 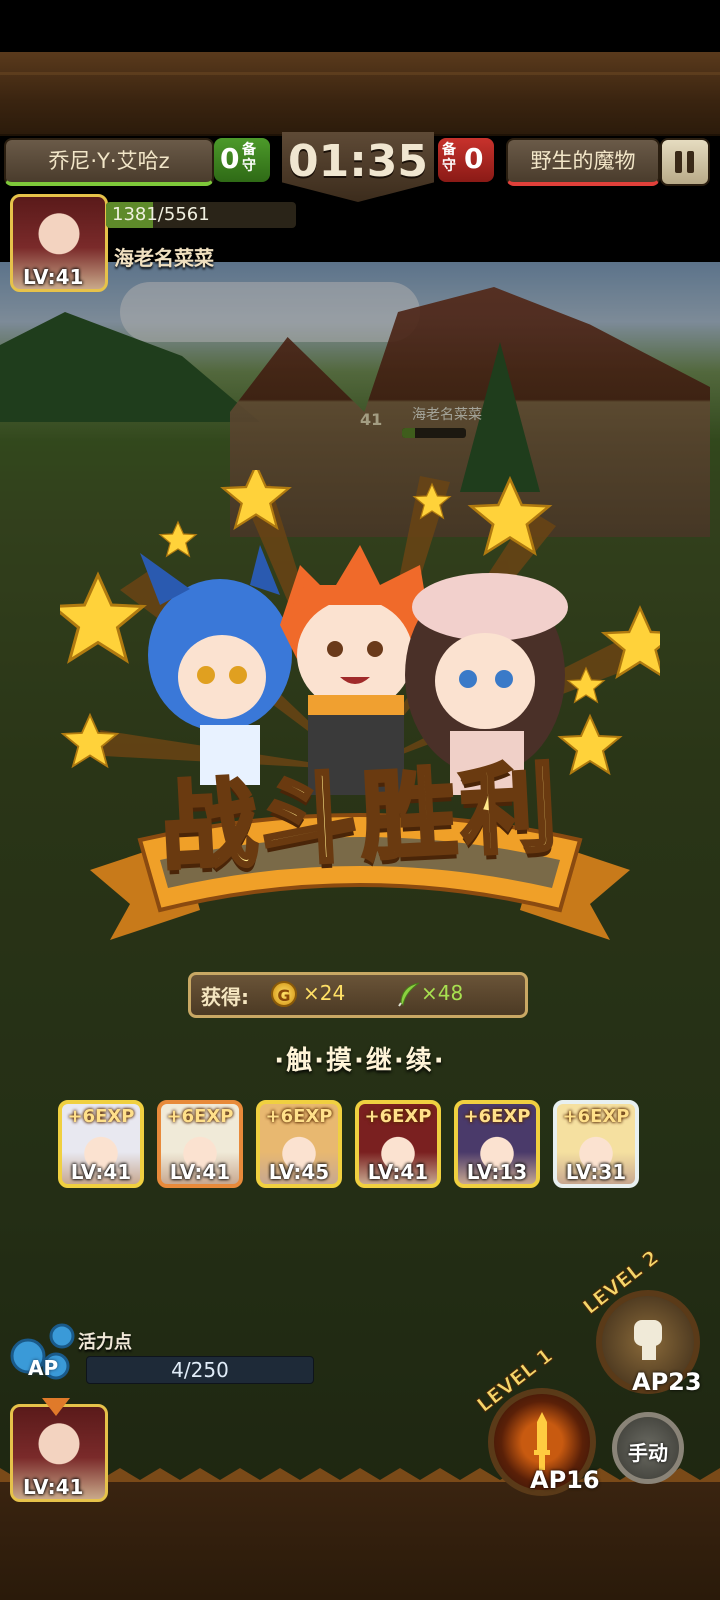 I want to click on bottom-unit-portrait: LV:41, so click(x=59, y=1453).